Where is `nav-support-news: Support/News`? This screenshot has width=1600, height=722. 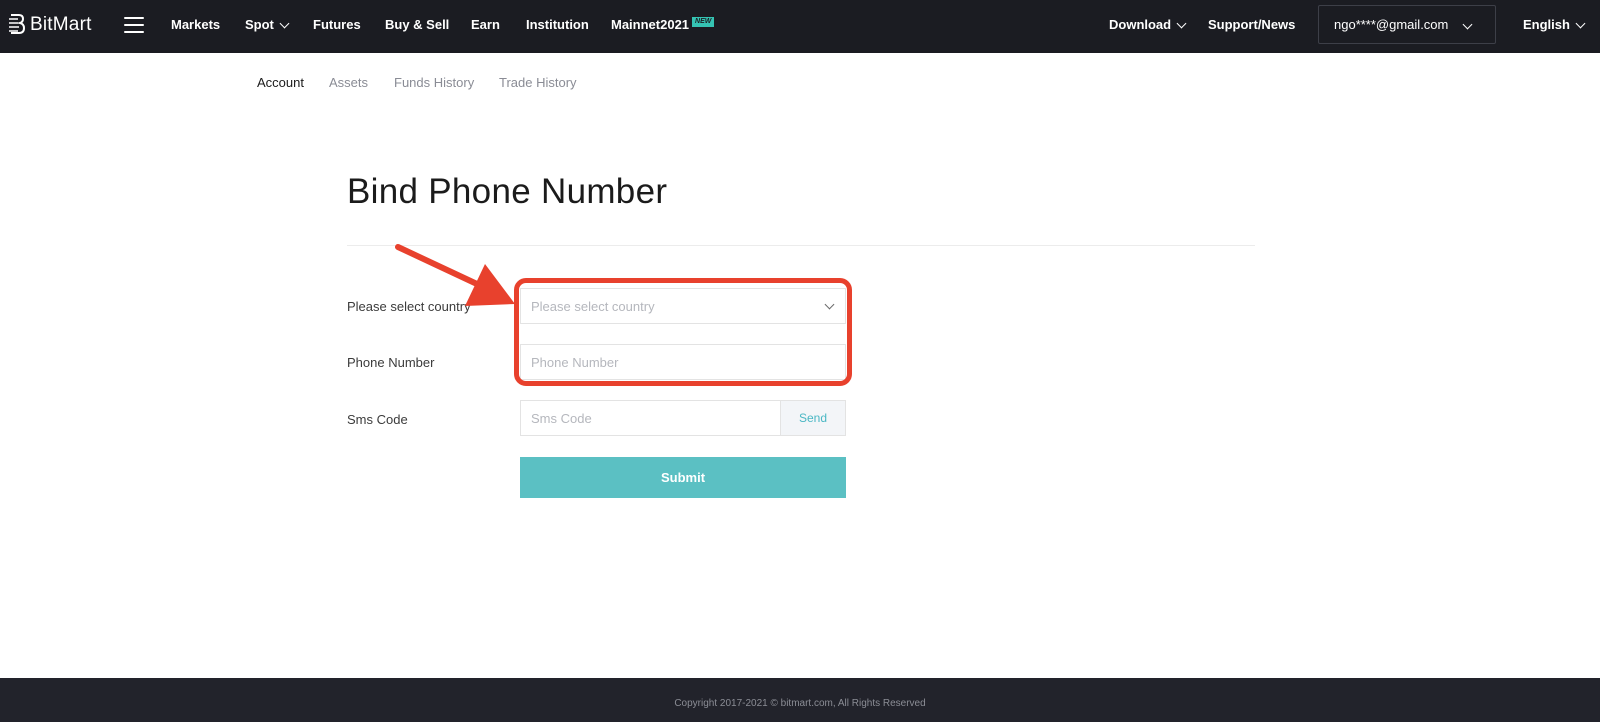
nav-support-news: Support/News is located at coordinates (1251, 25).